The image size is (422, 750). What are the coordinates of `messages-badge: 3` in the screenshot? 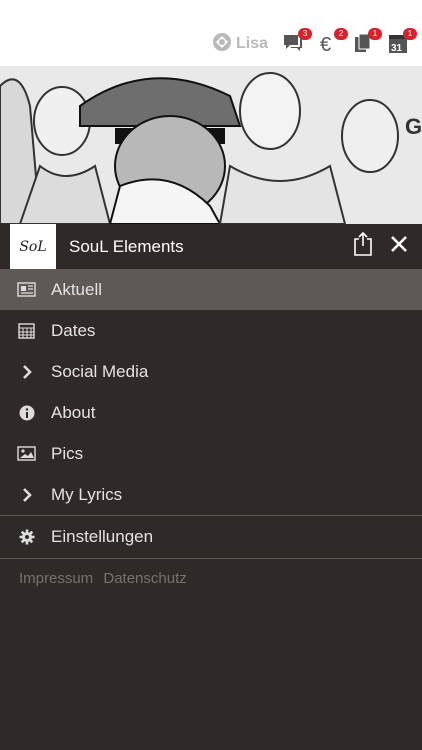 It's located at (305, 34).